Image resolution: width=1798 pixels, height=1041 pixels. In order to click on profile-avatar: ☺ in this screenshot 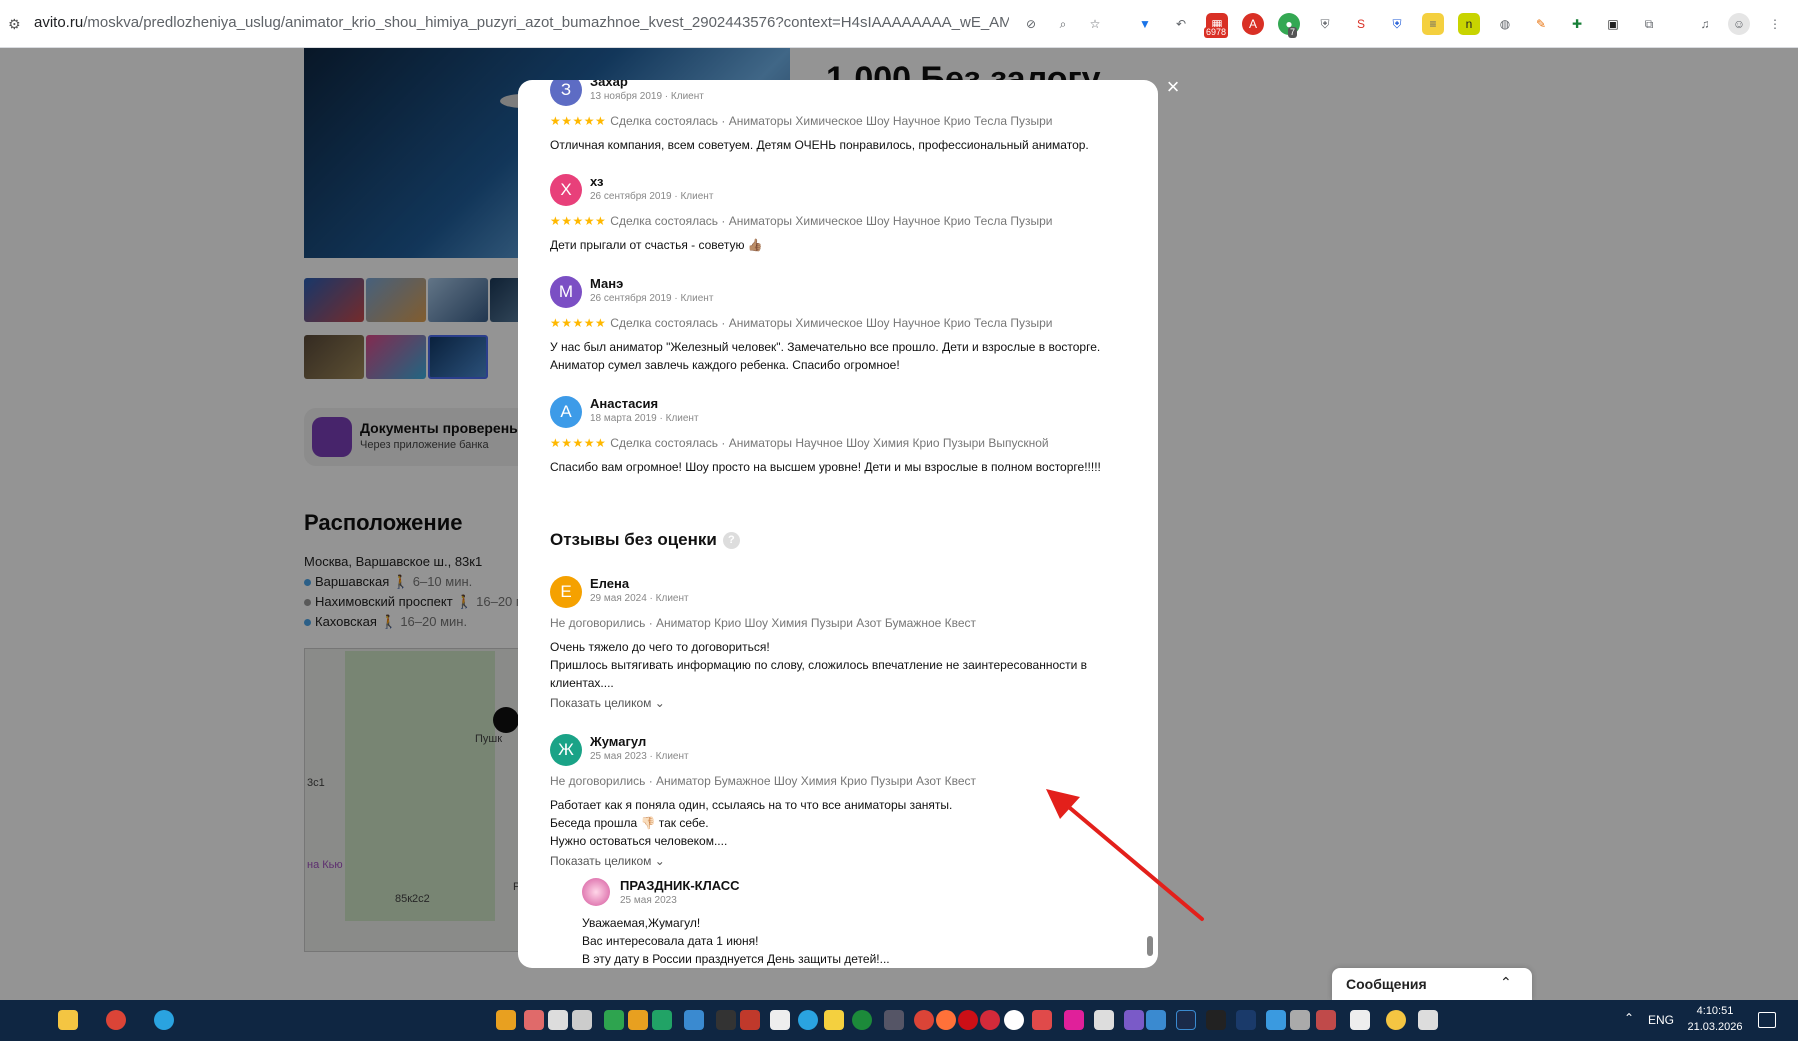, I will do `click(1739, 24)`.